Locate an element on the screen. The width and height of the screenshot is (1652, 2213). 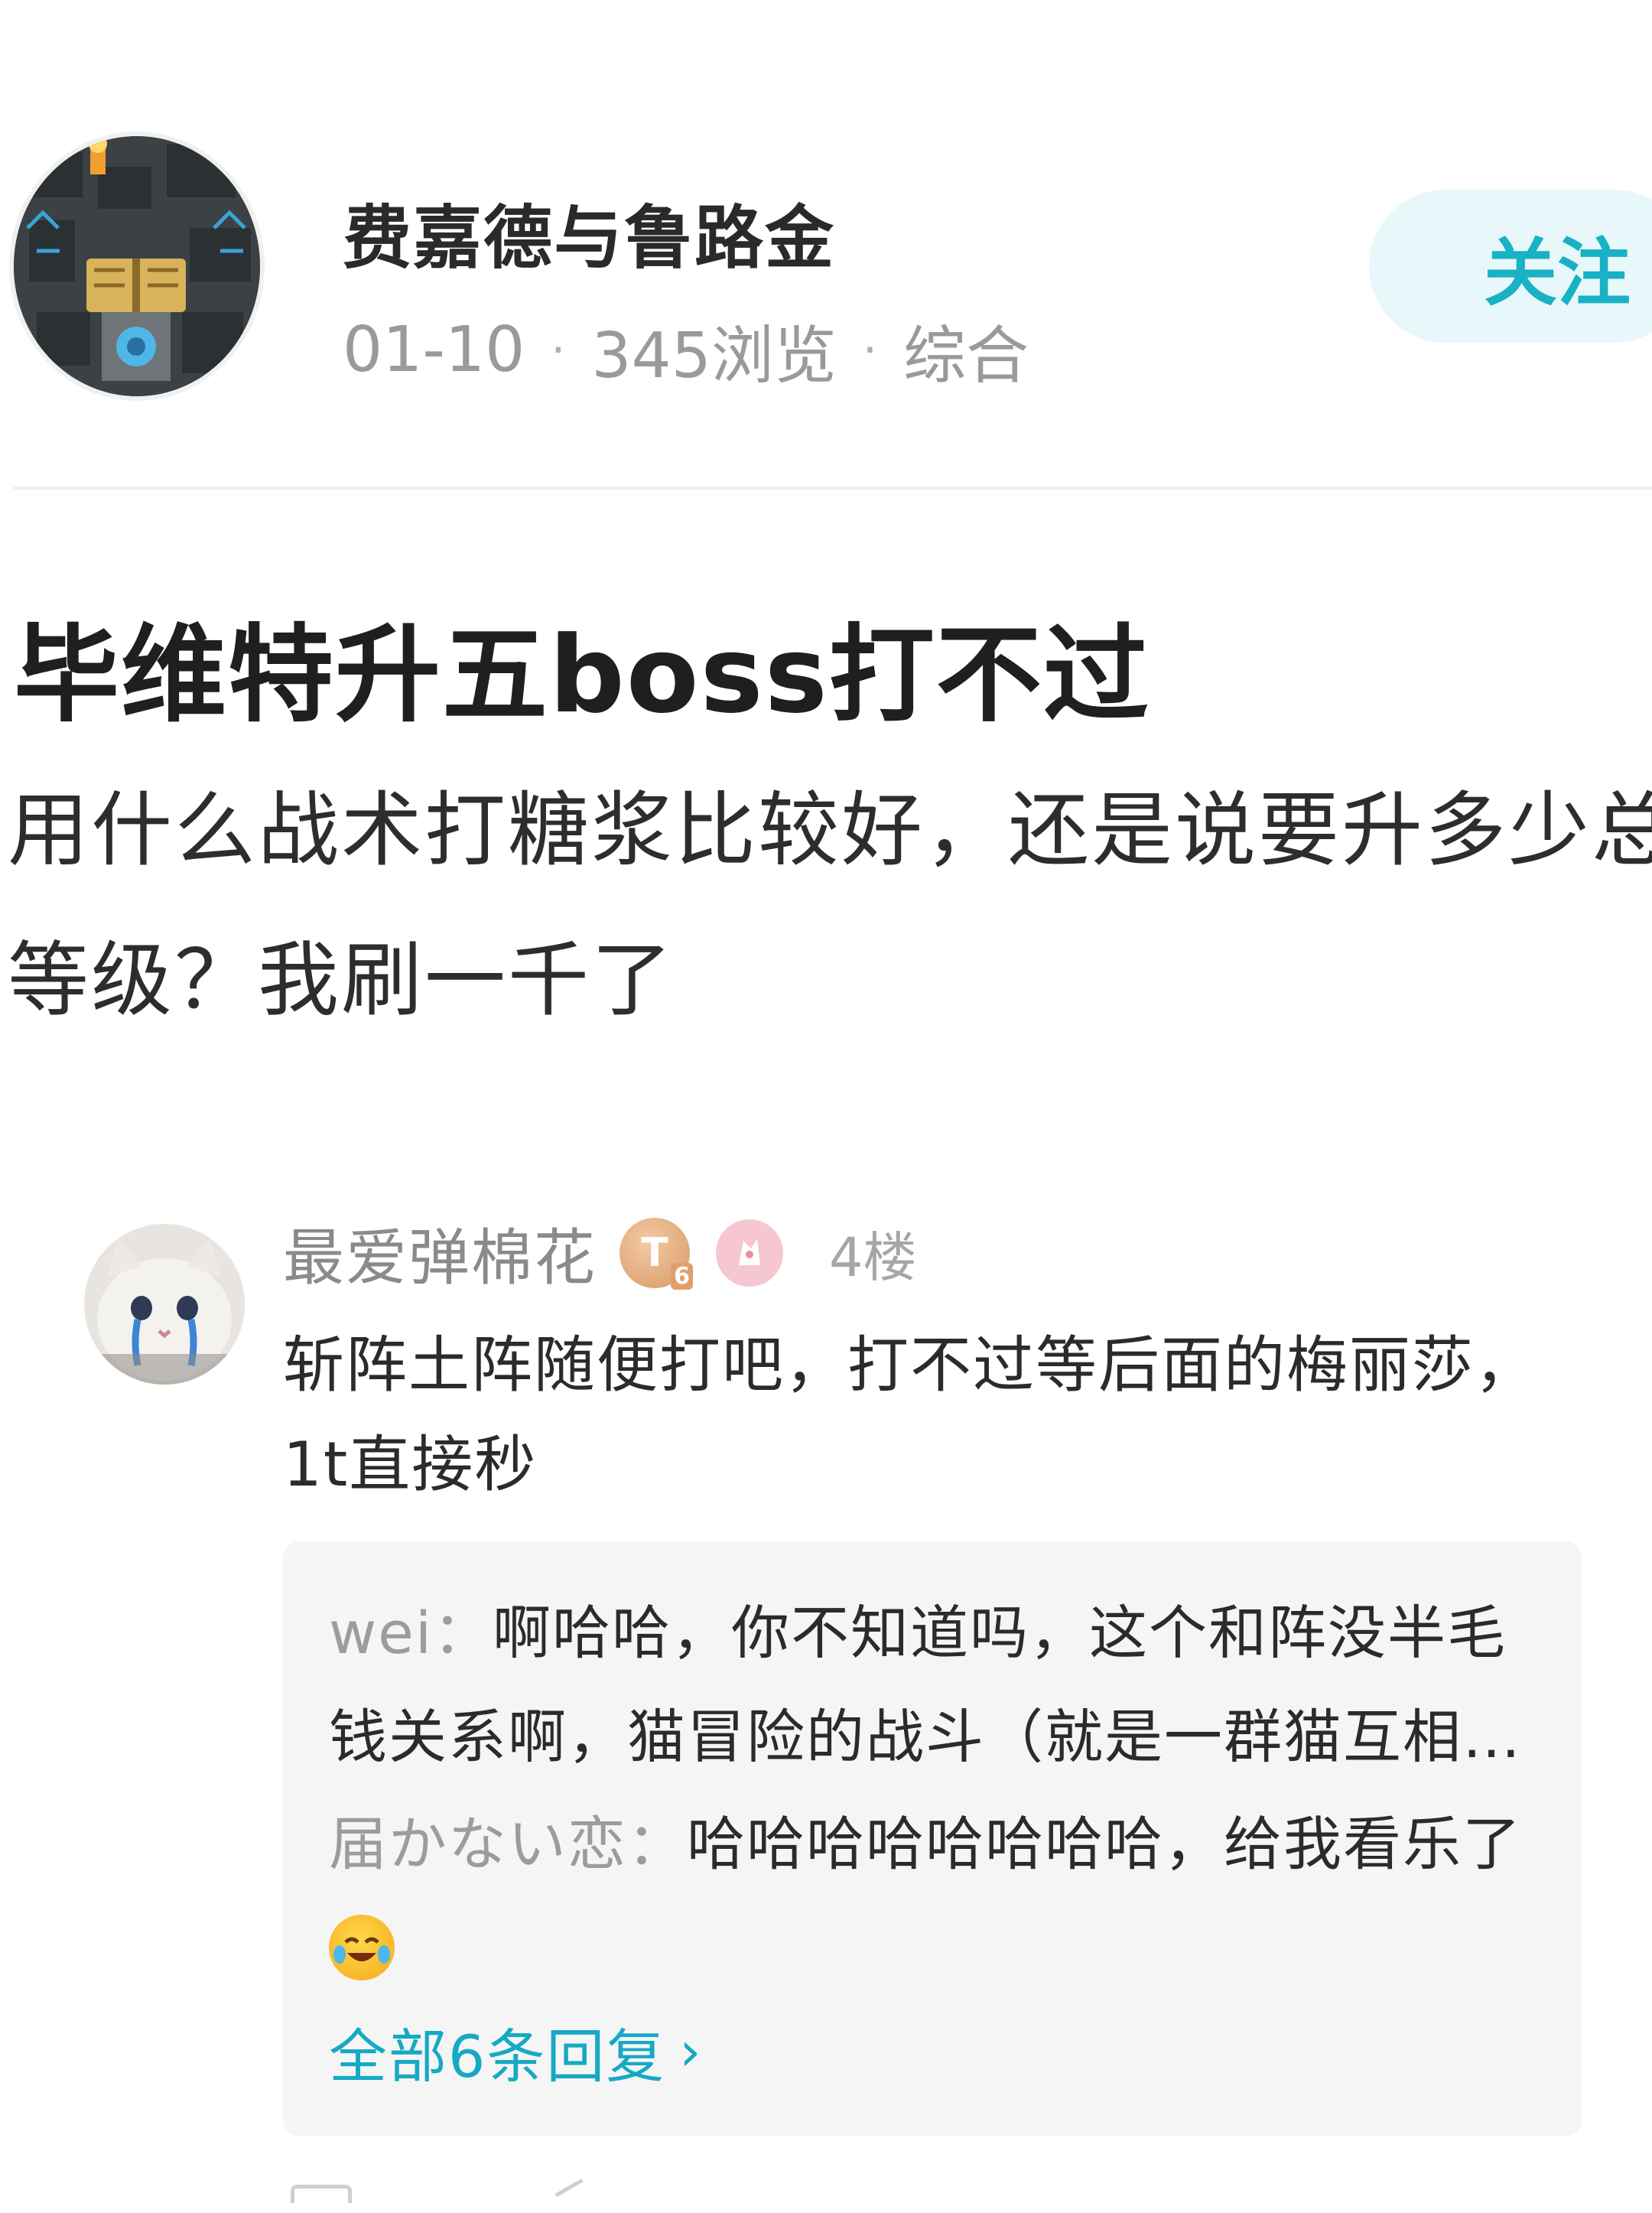
commenter-row: 最爱弹棉花 T 6 4楼 is located at coordinates (600, 1253).